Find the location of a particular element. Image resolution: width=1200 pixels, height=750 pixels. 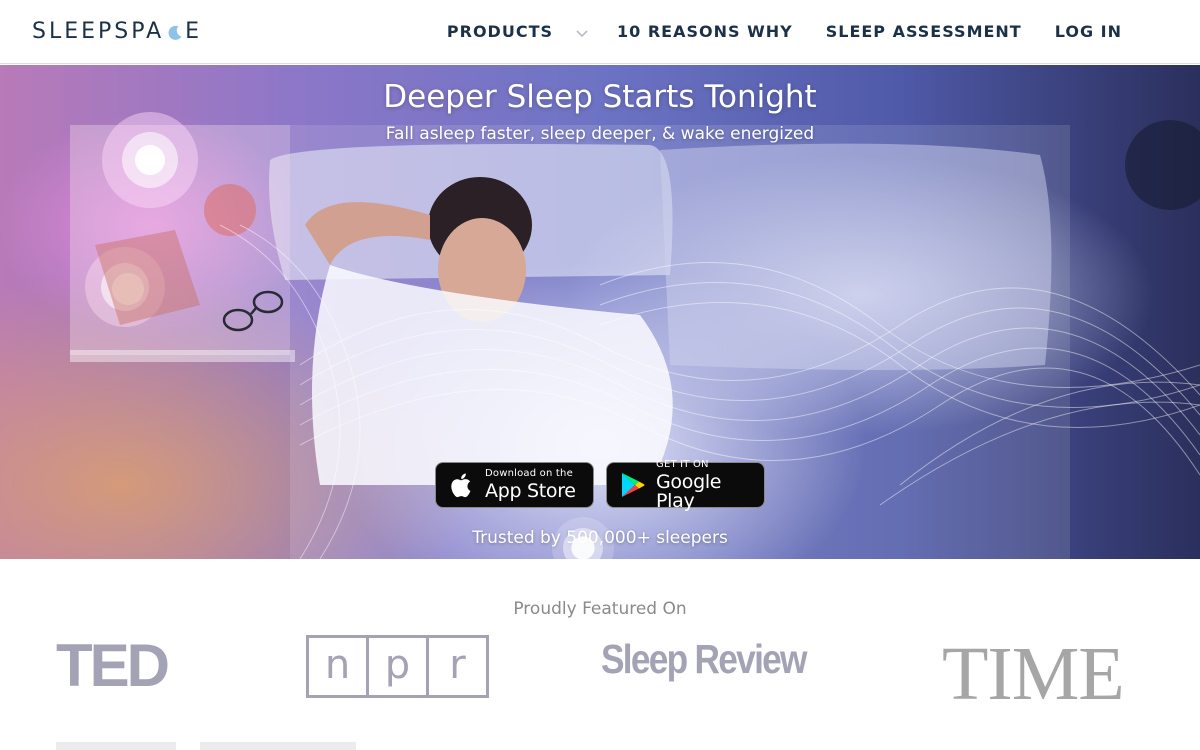

sleepspace-logo: SLEEPSPA E is located at coordinates (117, 31).